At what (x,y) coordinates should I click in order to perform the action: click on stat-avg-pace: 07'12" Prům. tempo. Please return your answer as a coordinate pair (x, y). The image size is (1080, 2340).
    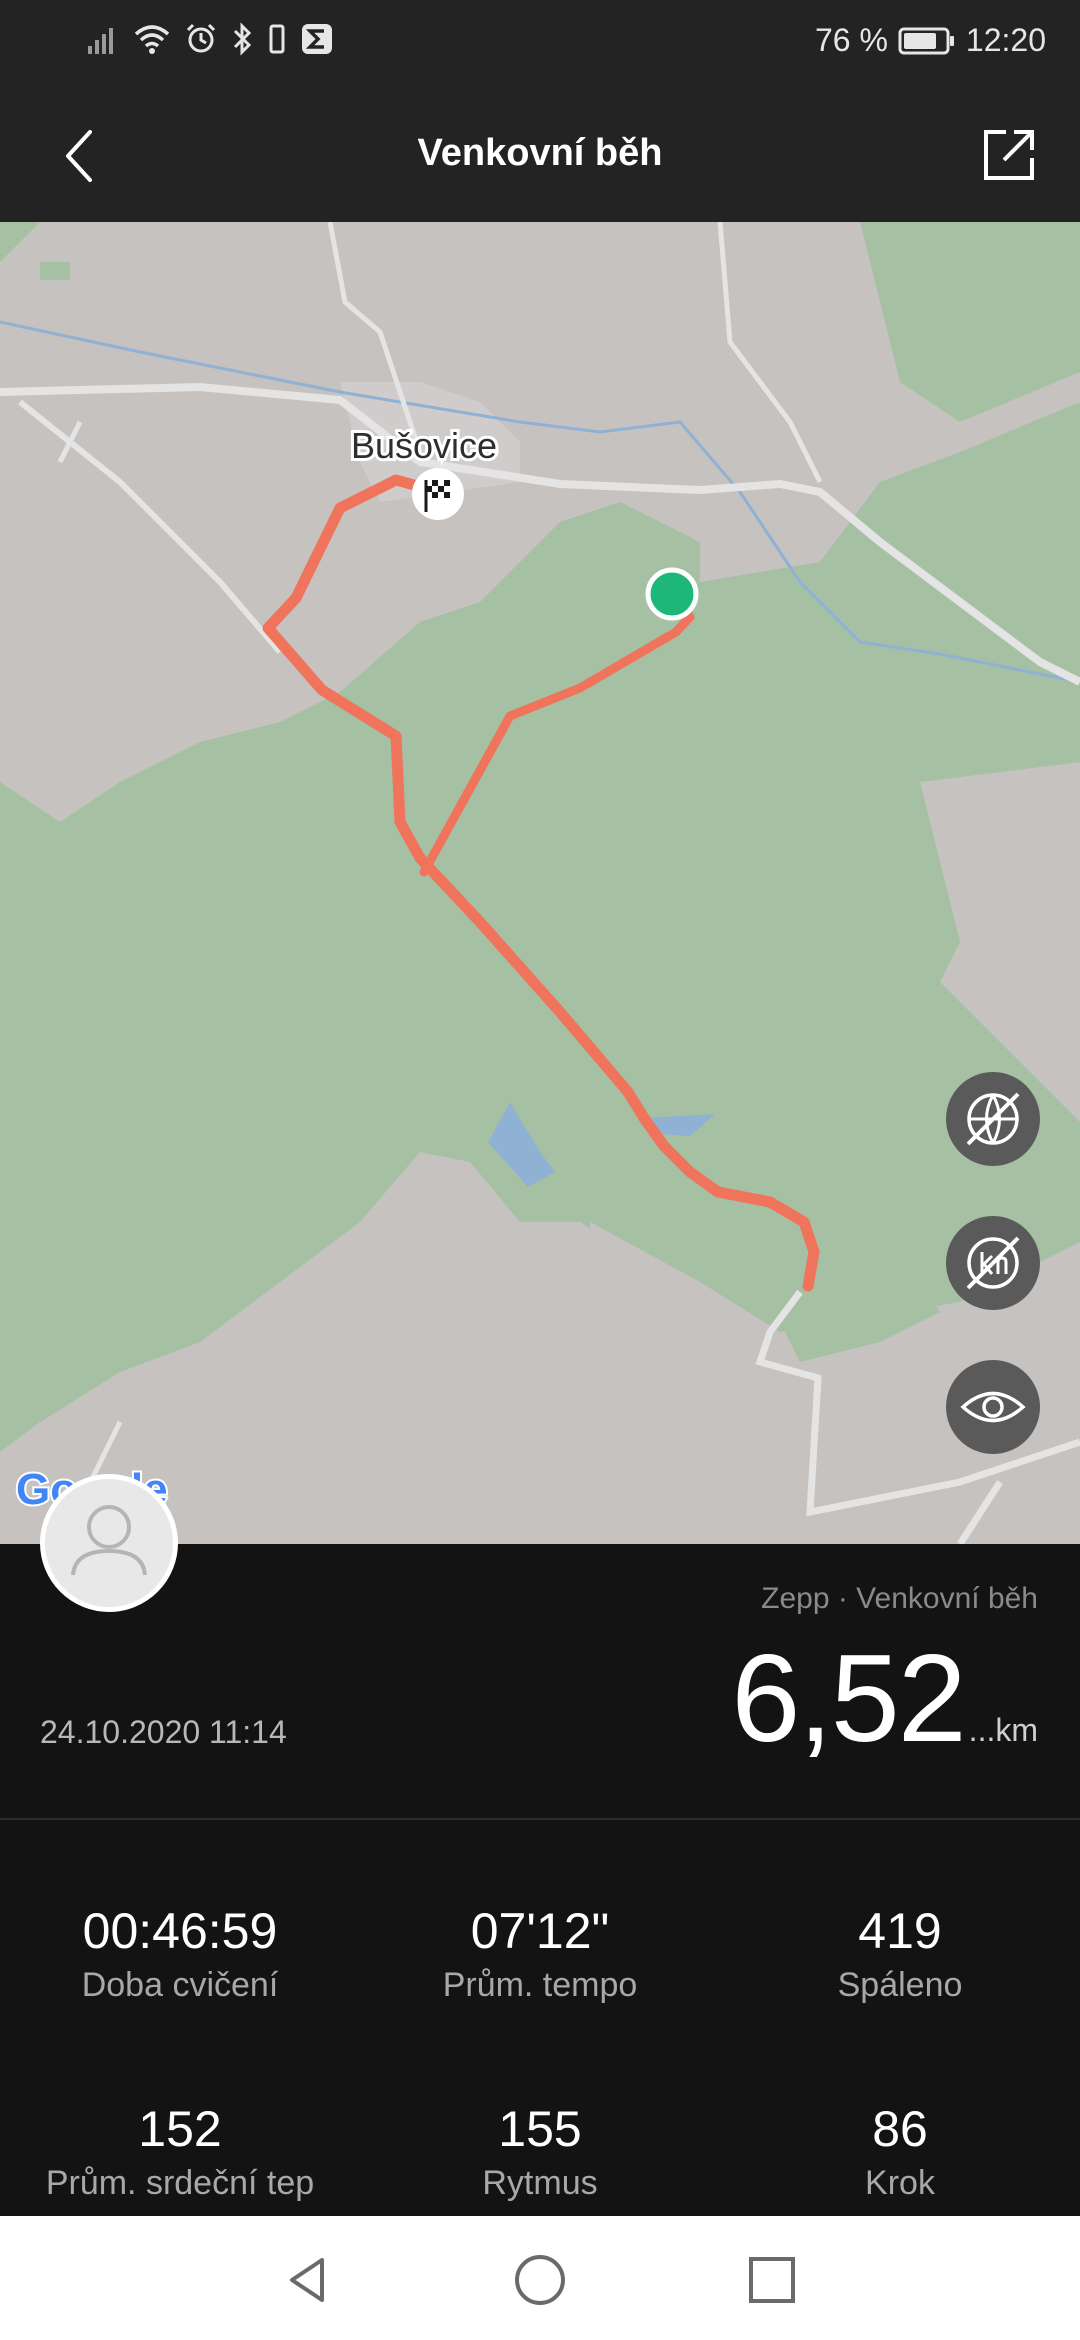
    Looking at the image, I should click on (540, 1953).